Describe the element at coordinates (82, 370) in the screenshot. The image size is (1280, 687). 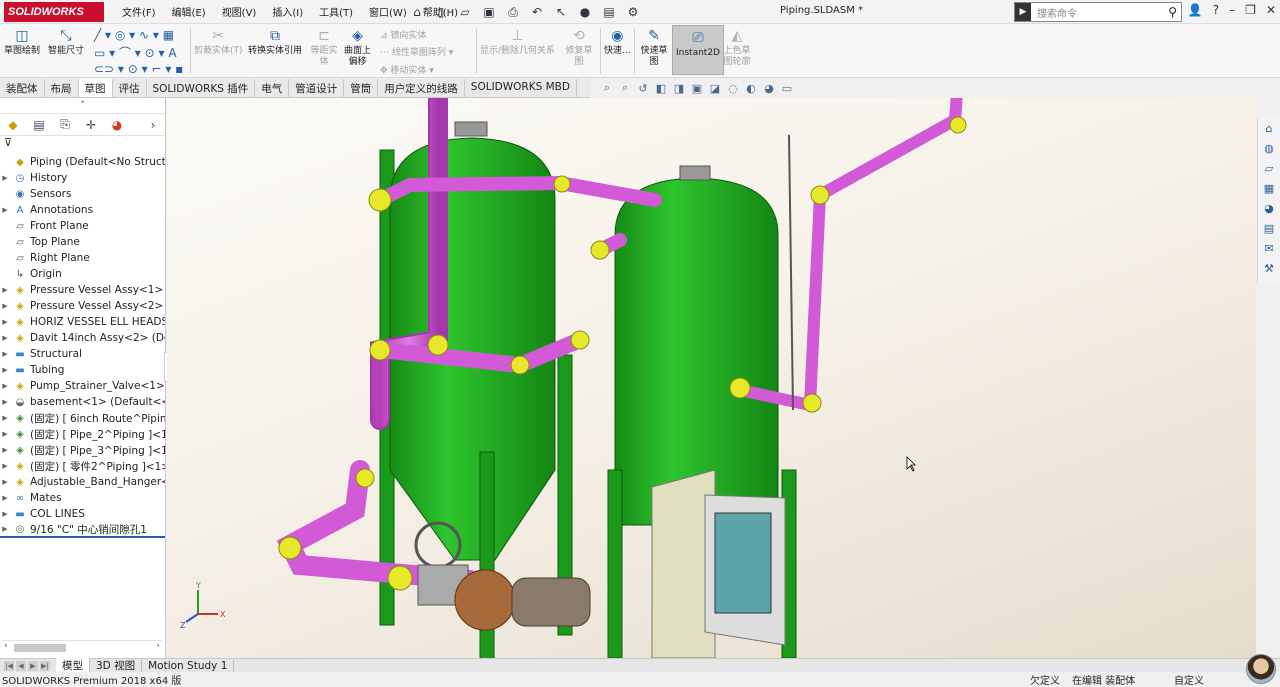
I see `tree-item: ▶ ▬ Tubing` at that location.